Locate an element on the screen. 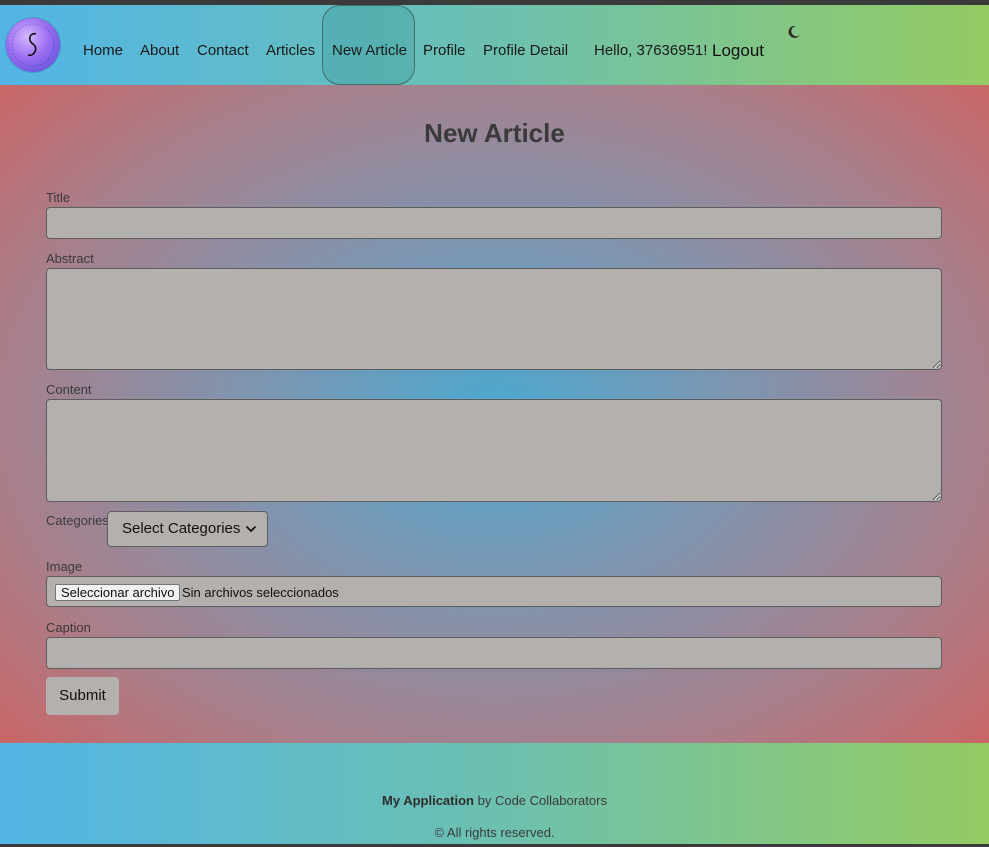  nav-home: Home is located at coordinates (103, 50).